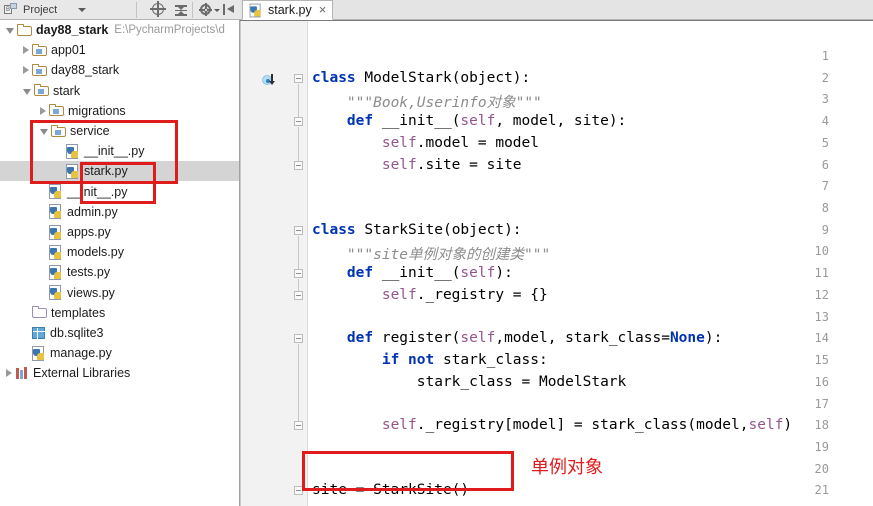 The width and height of the screenshot is (873, 506). Describe the element at coordinates (24, 30) in the screenshot. I see `folder-icon` at that location.